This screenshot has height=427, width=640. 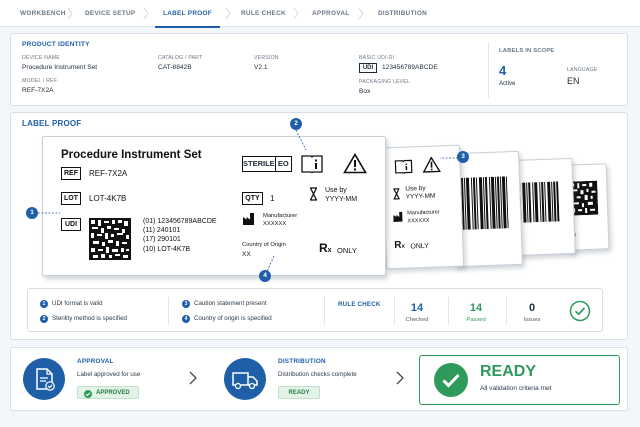 I want to click on rule-number-1: 1, so click(x=44, y=304).